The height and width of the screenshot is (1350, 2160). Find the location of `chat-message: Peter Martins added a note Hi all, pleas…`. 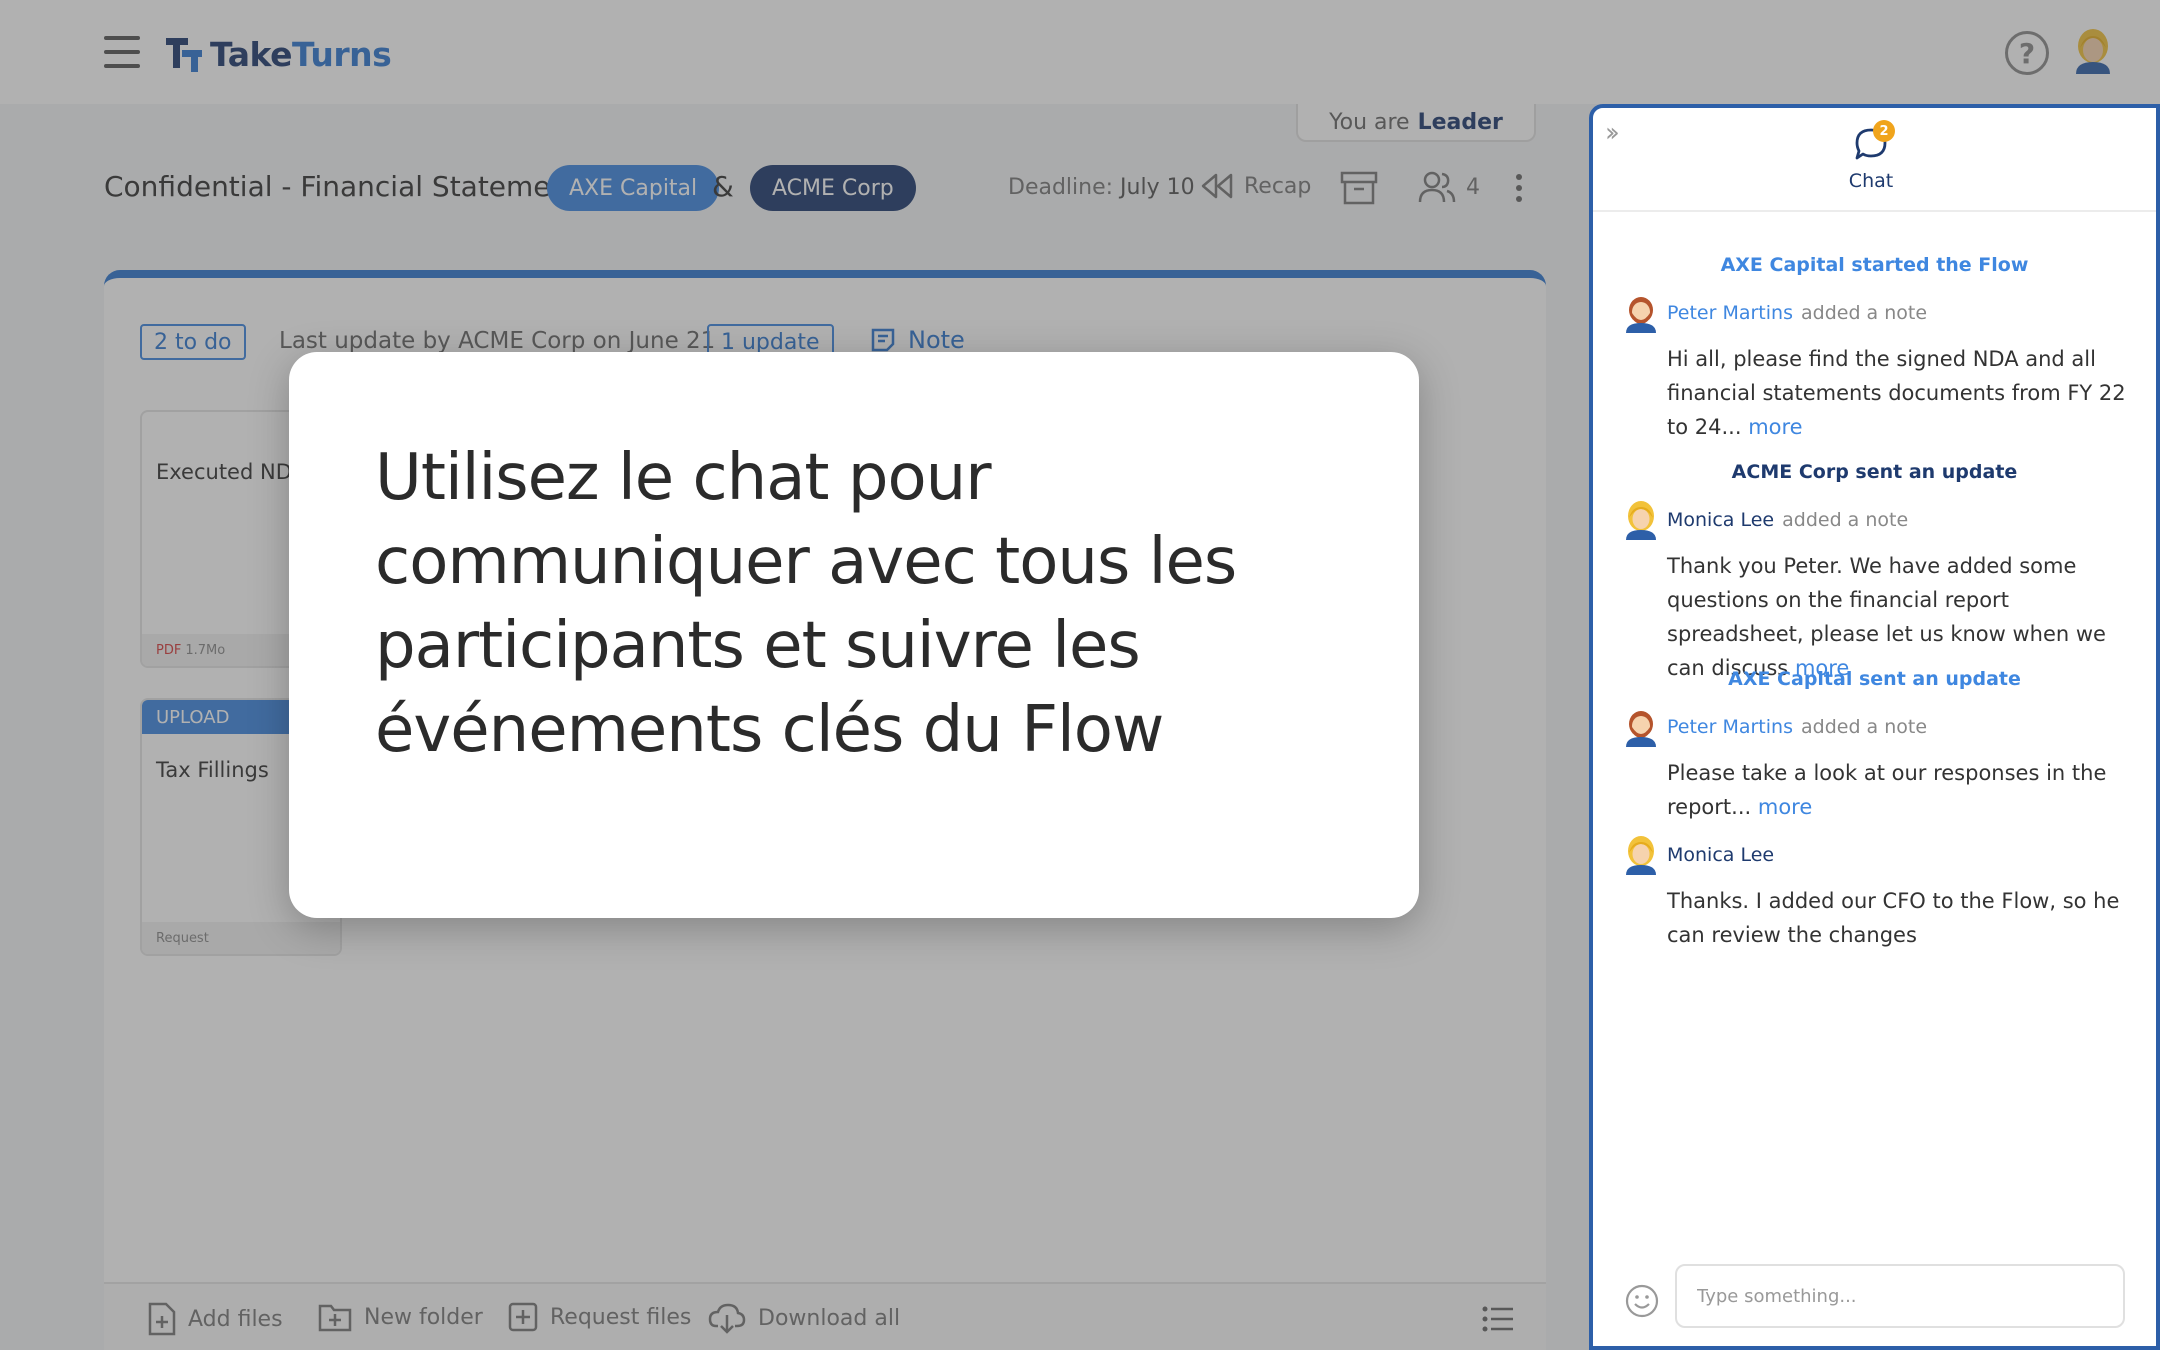

chat-message: Peter Martins added a note Hi all, pleas… is located at coordinates (1878, 369).